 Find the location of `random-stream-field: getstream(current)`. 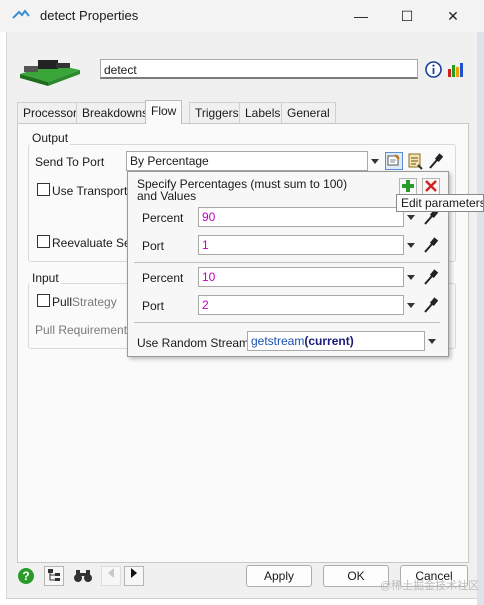

random-stream-field: getstream(current) is located at coordinates (336, 341).